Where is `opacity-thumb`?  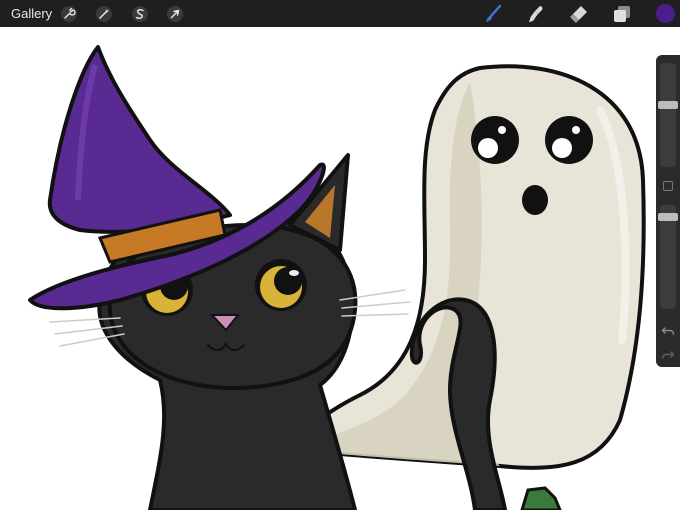 opacity-thumb is located at coordinates (668, 217).